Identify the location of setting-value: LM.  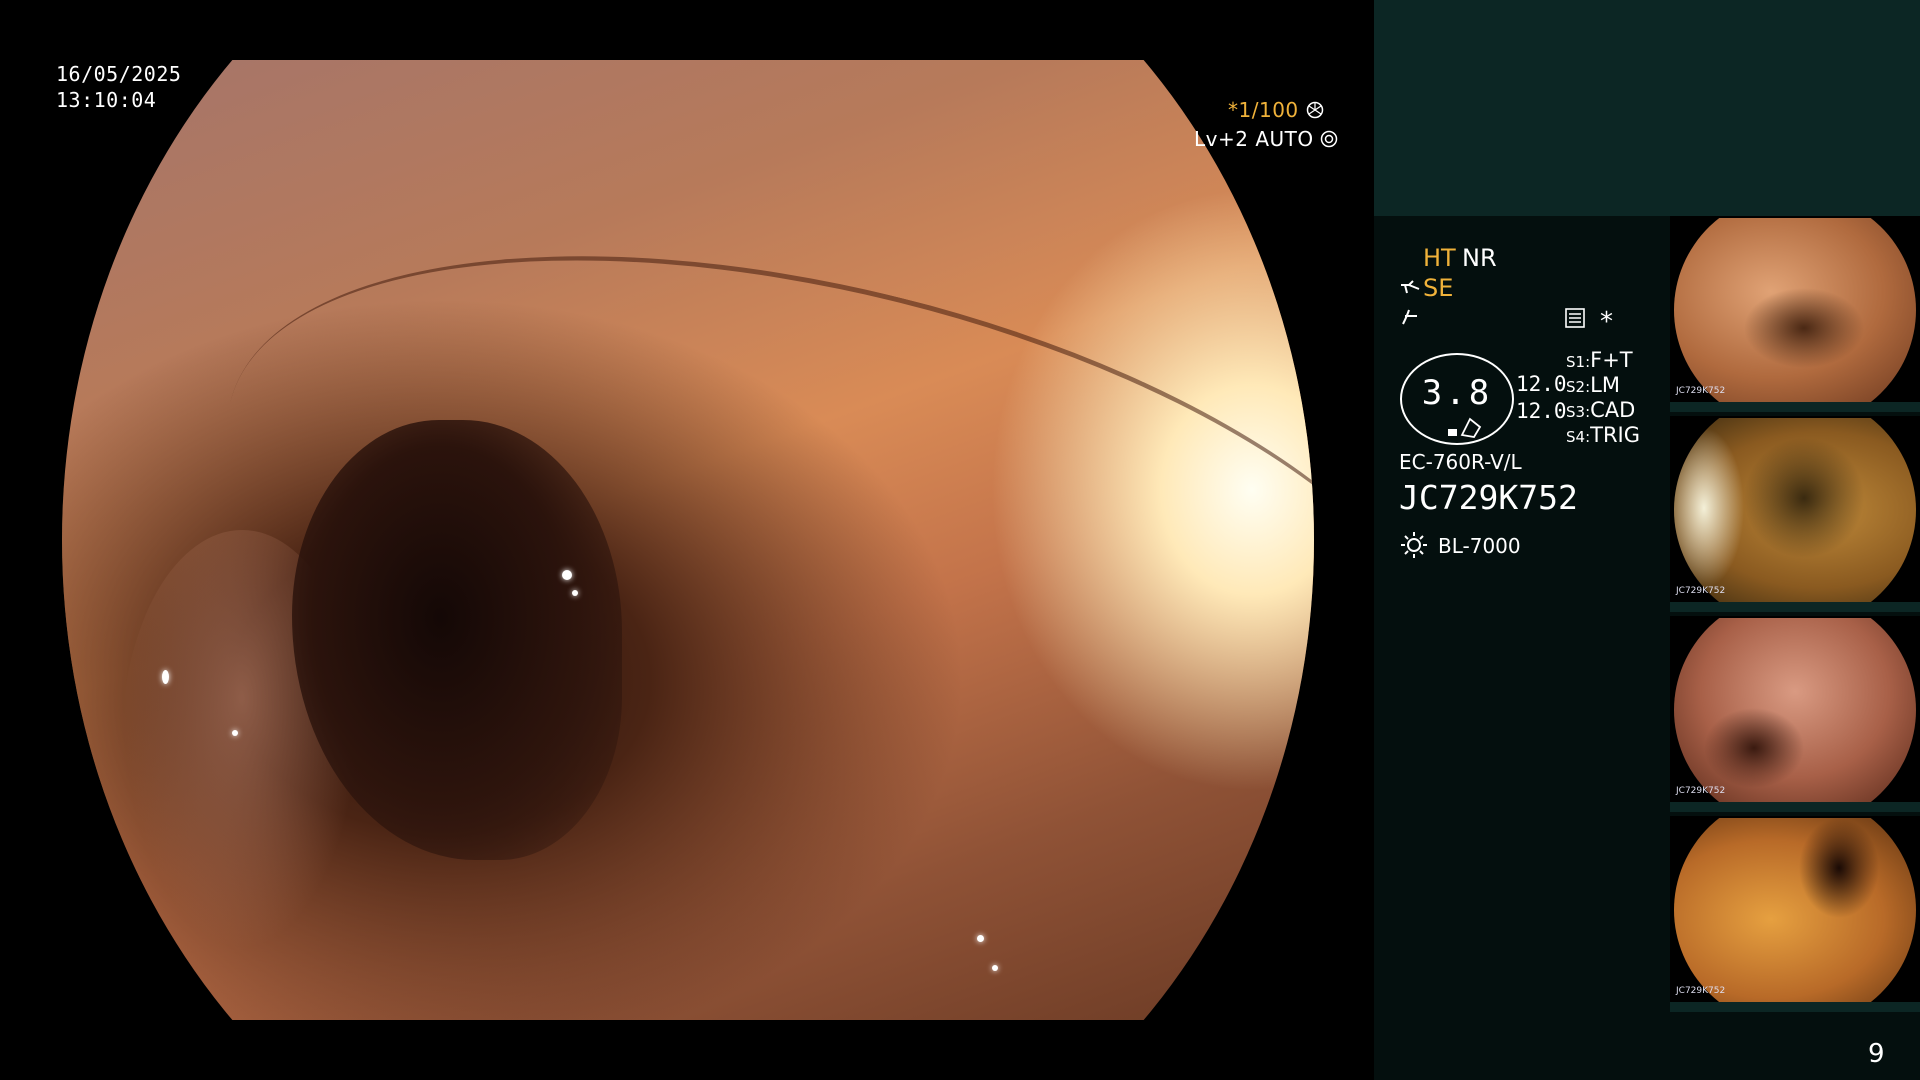
(1605, 385).